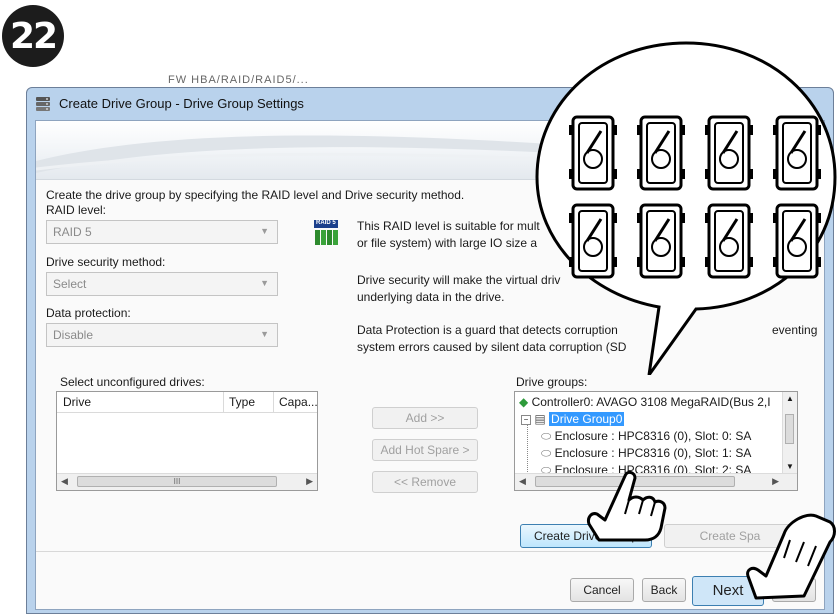 The height and width of the screenshot is (614, 838). Describe the element at coordinates (653, 453) in the screenshot. I see `enclosure-label: Enclosure : HPC8316 (0), Slot: 1: SA` at that location.